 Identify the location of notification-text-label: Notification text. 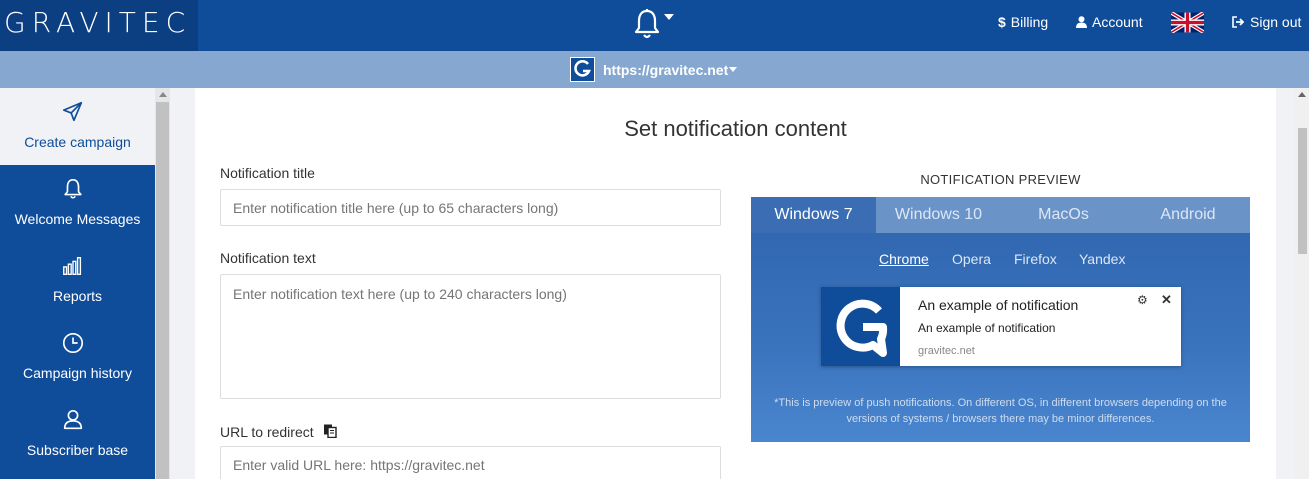
(268, 258).